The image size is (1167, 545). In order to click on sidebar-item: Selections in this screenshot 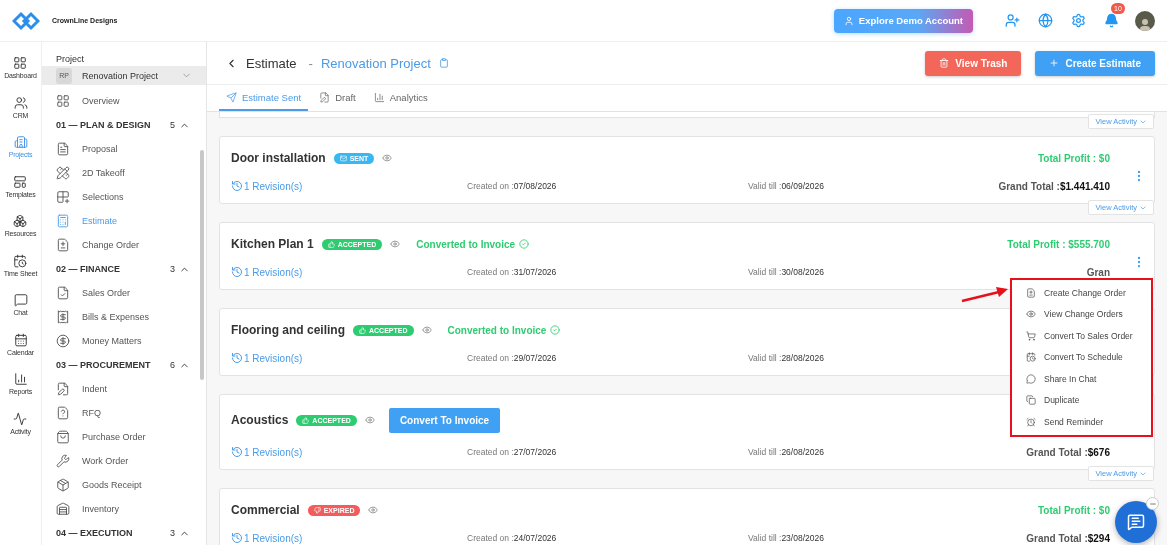, I will do `click(123, 197)`.